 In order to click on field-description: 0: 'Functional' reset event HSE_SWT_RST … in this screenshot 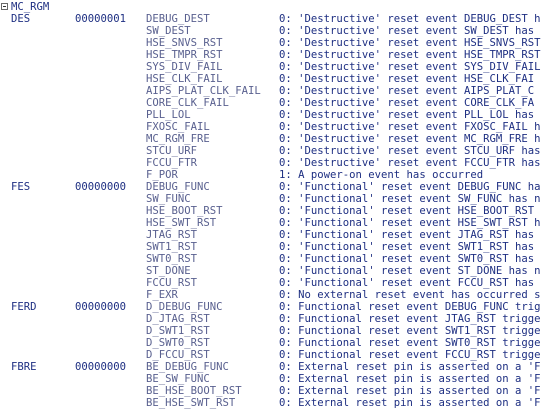, I will do `click(410, 223)`.